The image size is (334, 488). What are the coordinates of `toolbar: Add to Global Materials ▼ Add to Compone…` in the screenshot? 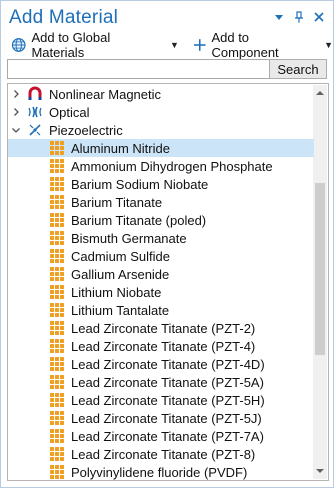 It's located at (167, 45).